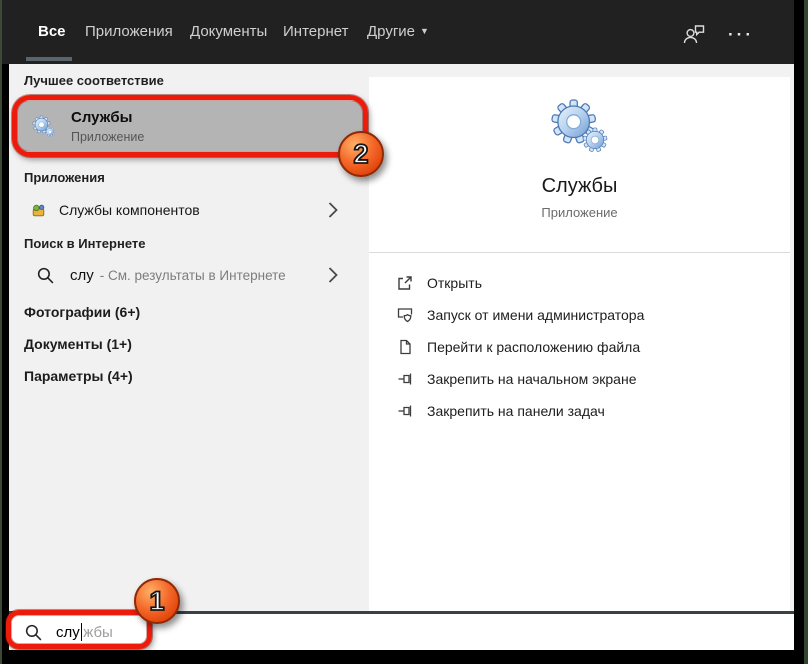 Image resolution: width=808 pixels, height=664 pixels. What do you see at coordinates (49, 59) in the screenshot?
I see `active-tab-underline` at bounding box center [49, 59].